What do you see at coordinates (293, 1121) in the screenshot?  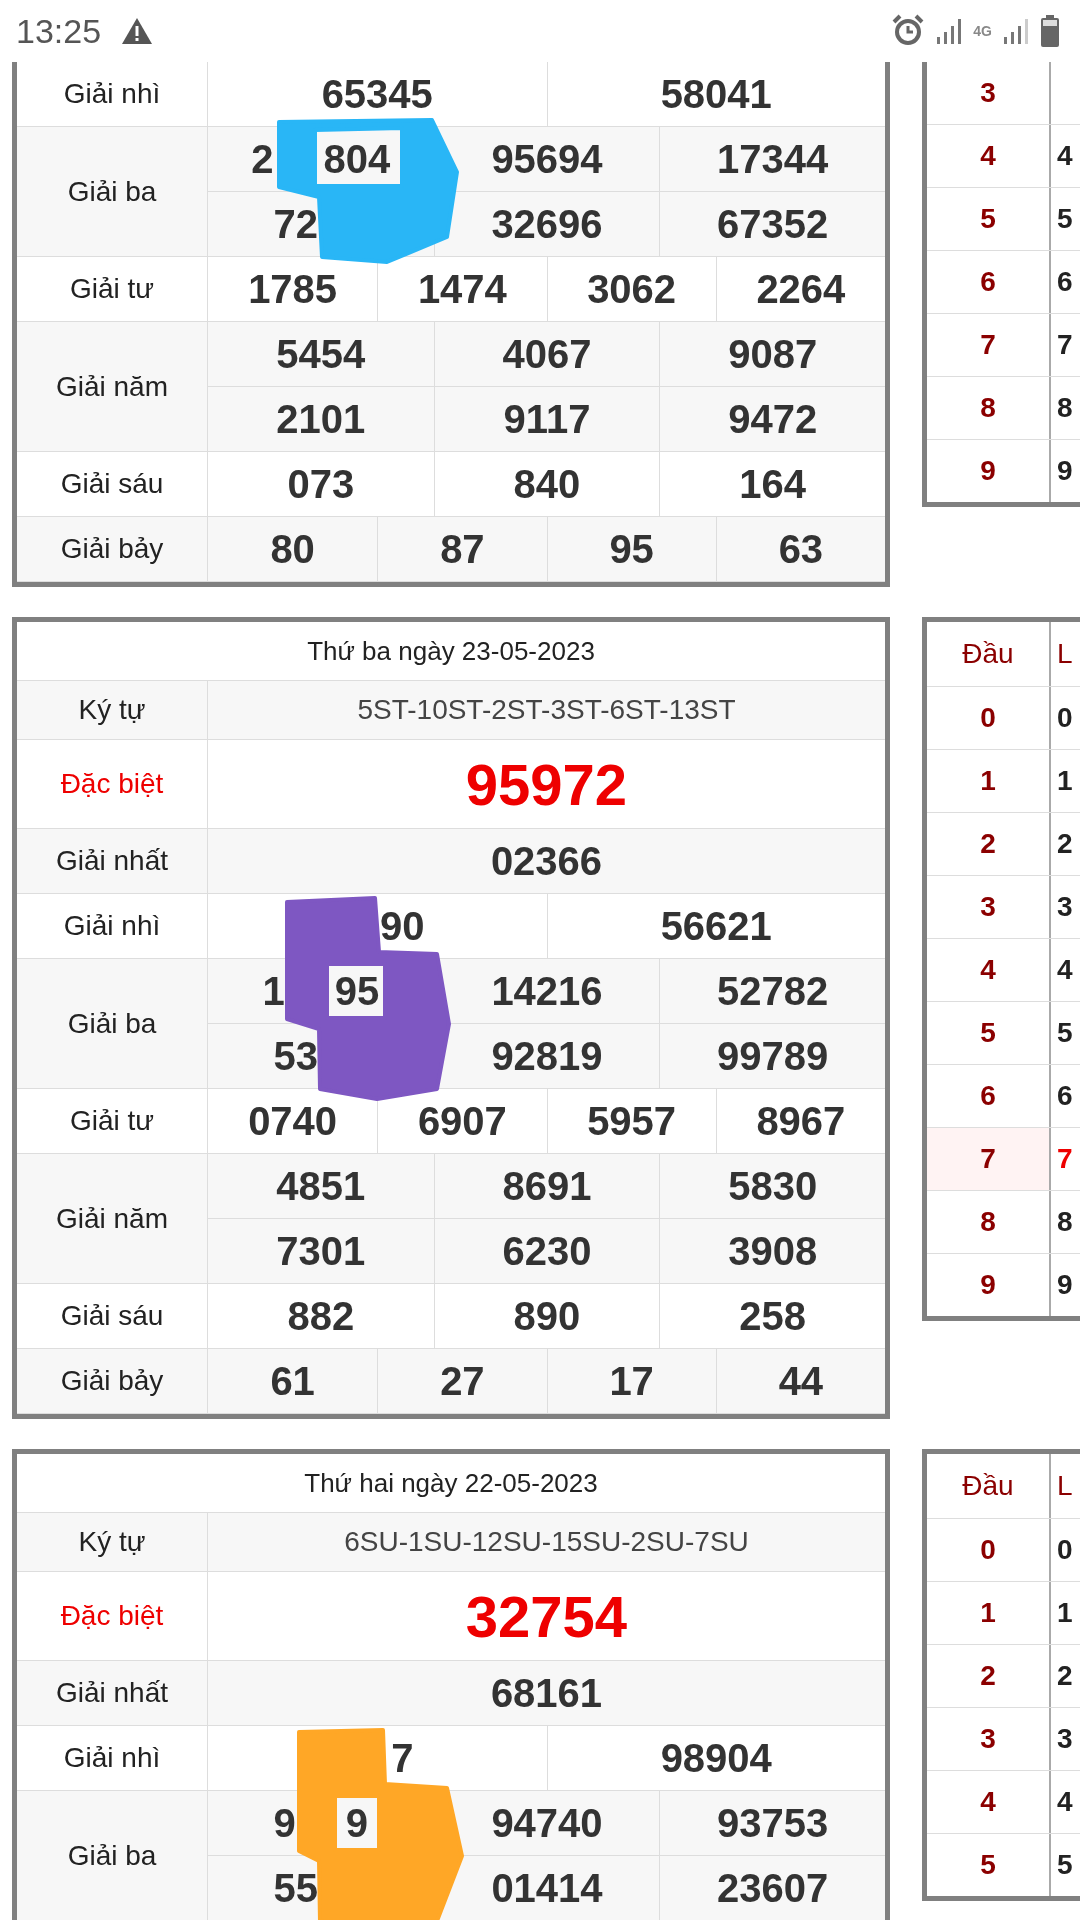 I see `prize-number: 0740` at bounding box center [293, 1121].